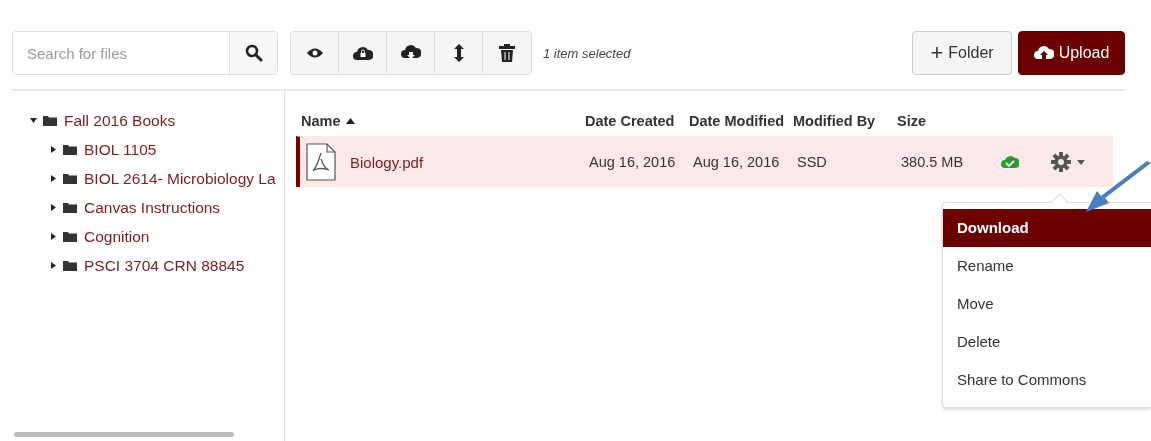 Image resolution: width=1151 pixels, height=441 pixels. I want to click on upload-button: Upload, so click(1071, 53).